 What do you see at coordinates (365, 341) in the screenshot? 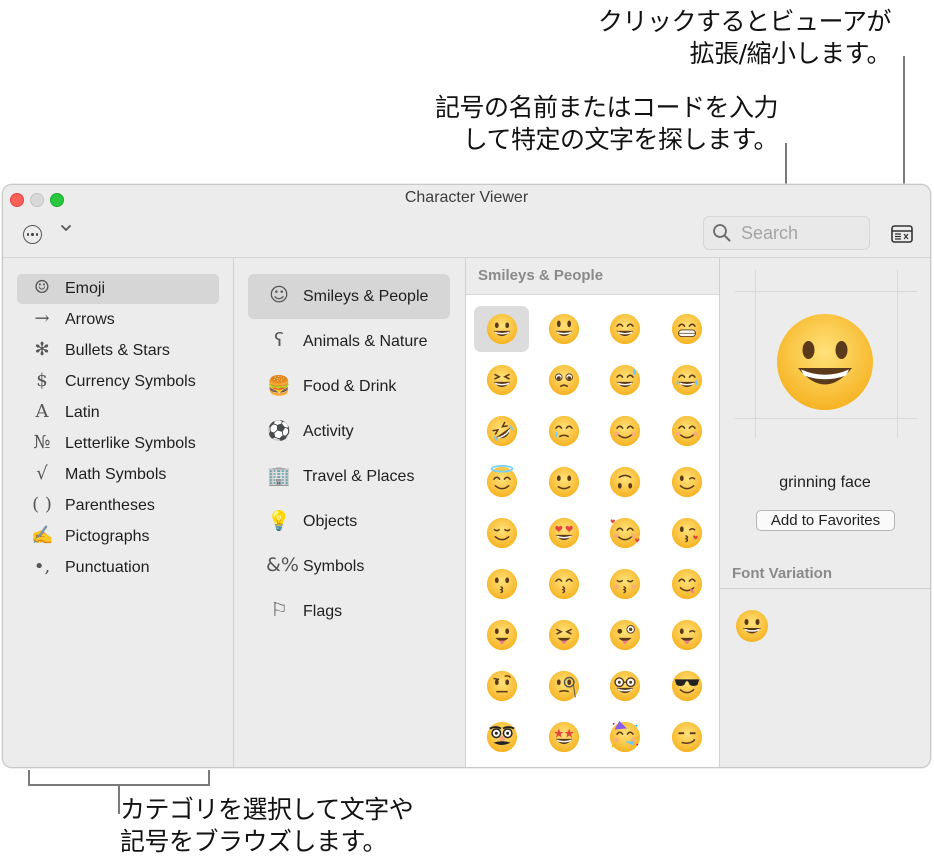
I see `category-label: Animals & Nature` at bounding box center [365, 341].